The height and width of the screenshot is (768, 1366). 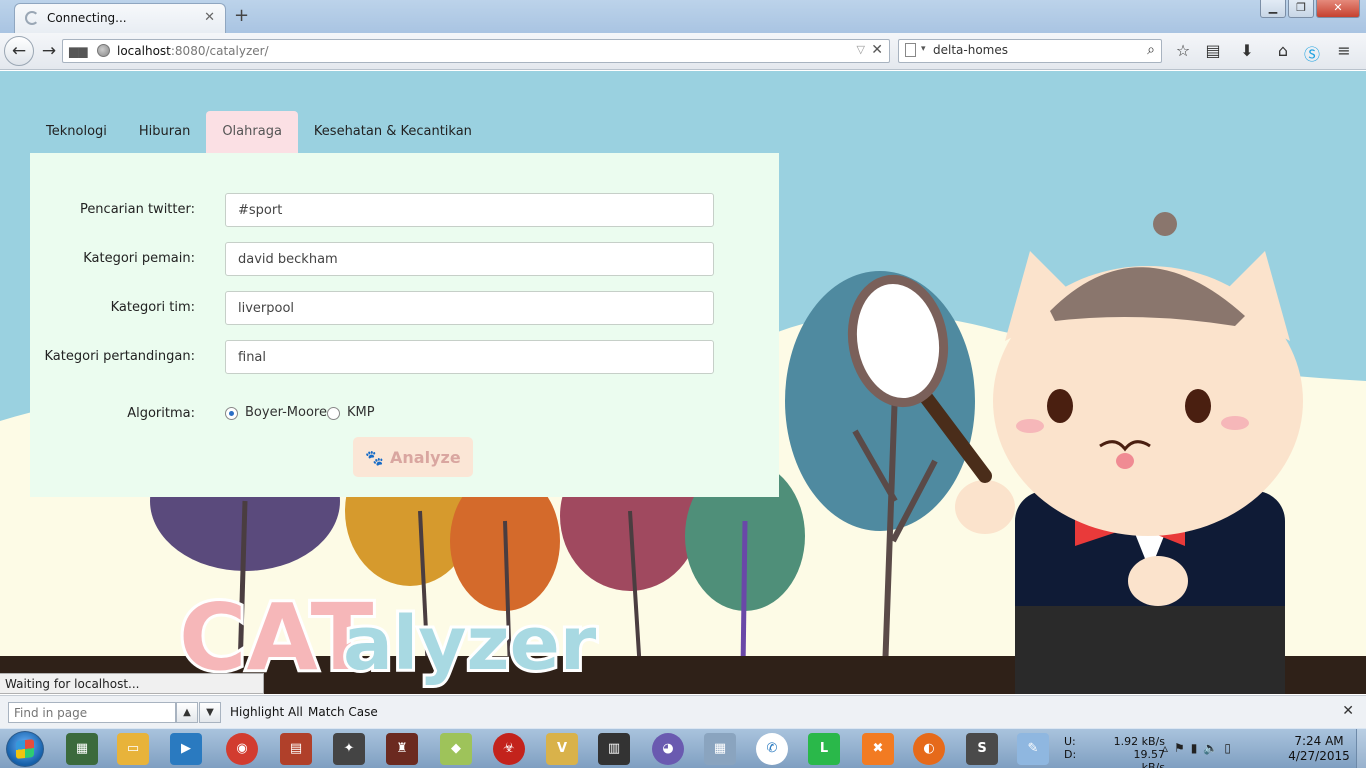 I want to click on back-arrow-icon: ←, so click(x=19, y=51).